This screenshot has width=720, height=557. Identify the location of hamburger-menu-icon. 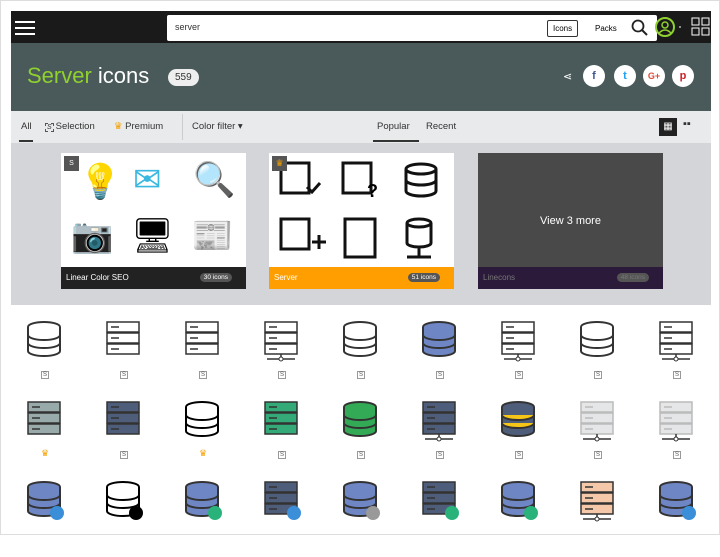
(25, 27).